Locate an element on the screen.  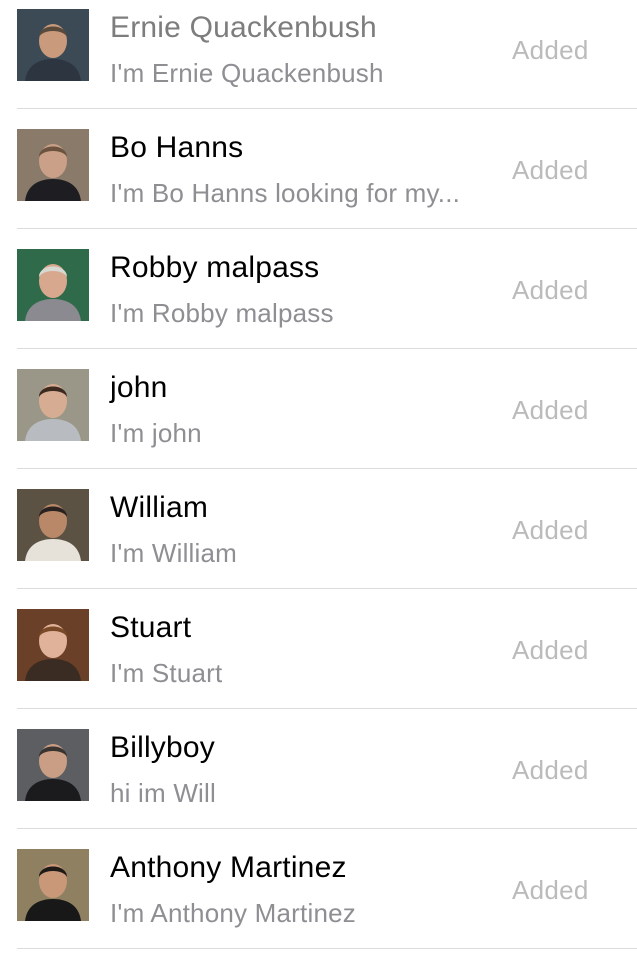
contact-name: Bo Hanns is located at coordinates (177, 147).